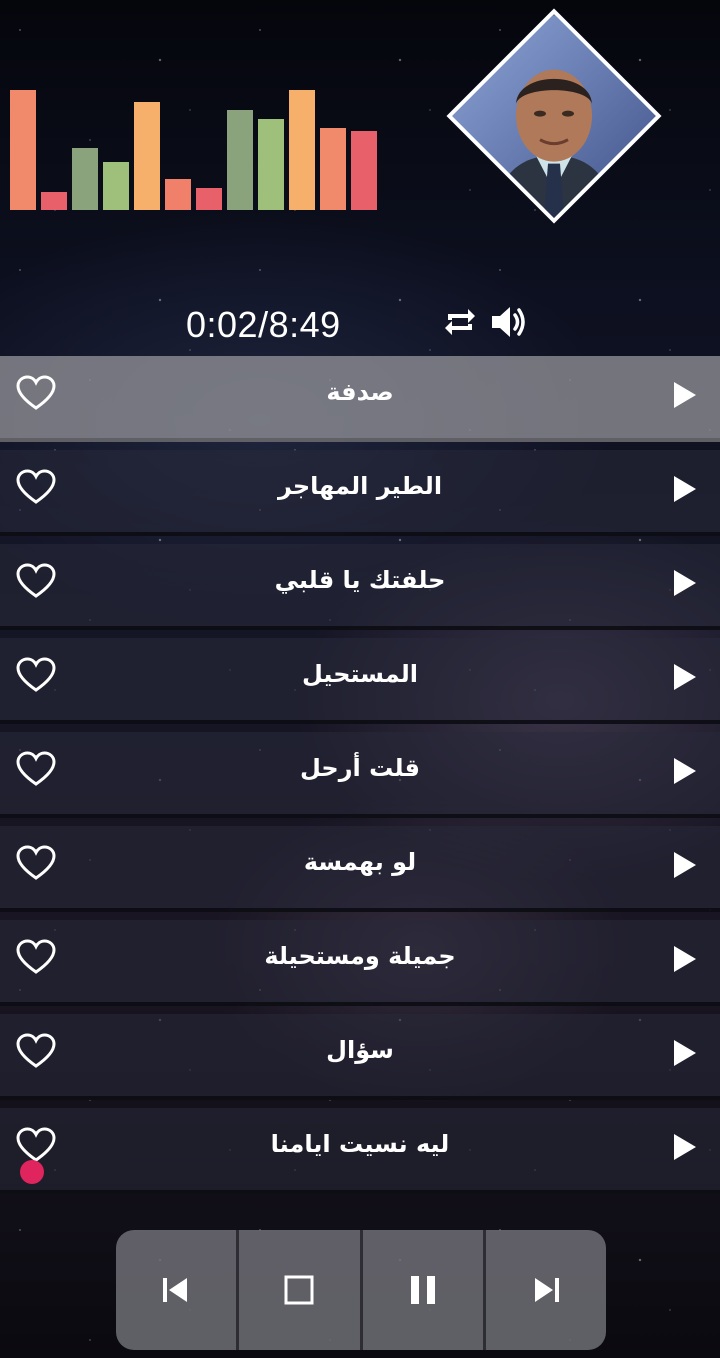  I want to click on pause-button, so click(424, 1290).